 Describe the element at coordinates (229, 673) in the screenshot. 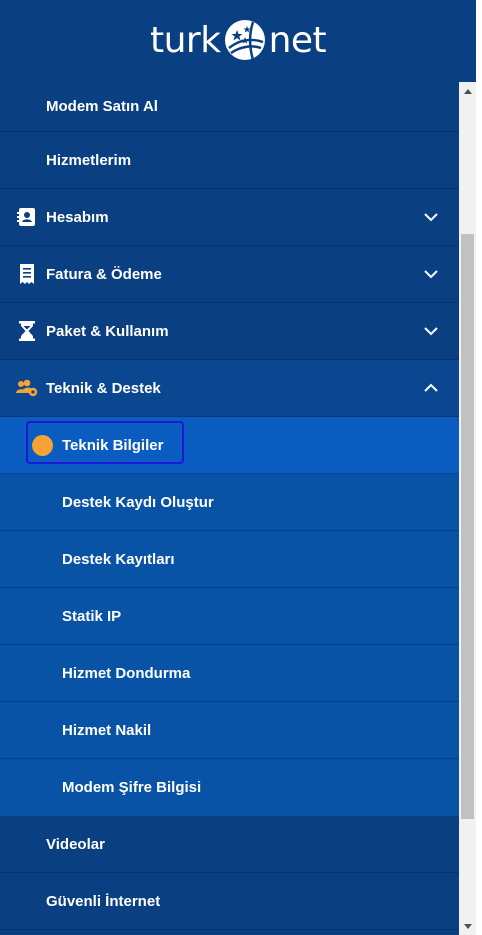

I see `submenu-item-hizmet-dondurma: Hizmet Dondurma` at that location.